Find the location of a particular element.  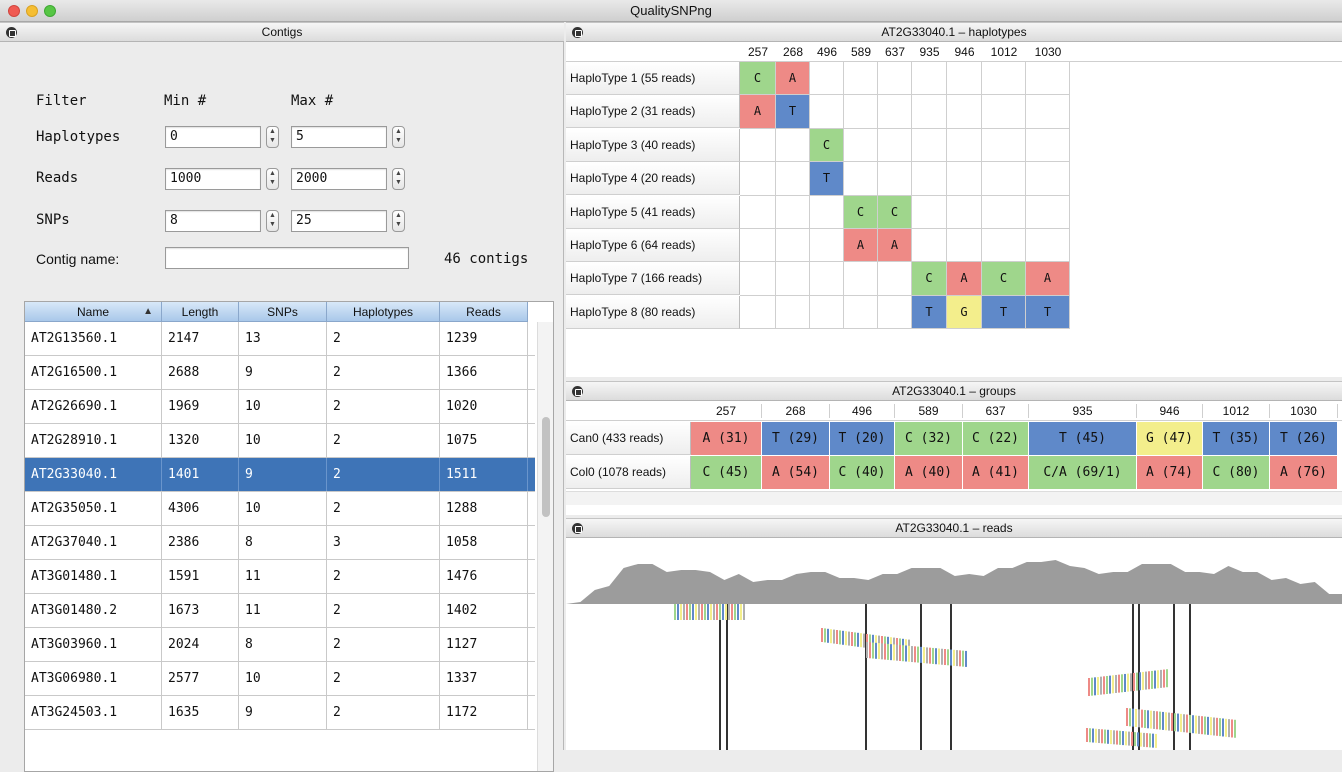

snps-max-stepper: ▲ ▼ is located at coordinates (398, 221).